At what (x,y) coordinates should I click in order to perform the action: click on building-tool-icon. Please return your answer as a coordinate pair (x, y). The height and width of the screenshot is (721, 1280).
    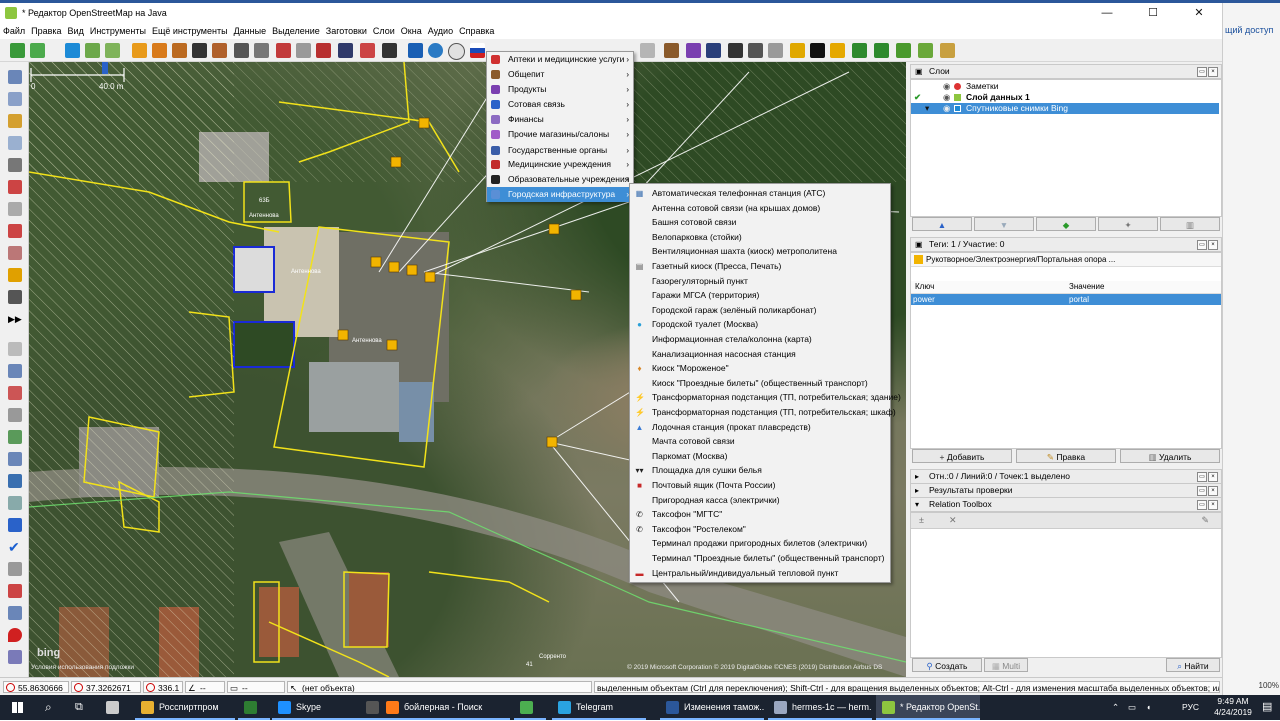
    Looking at the image, I should click on (15, 297).